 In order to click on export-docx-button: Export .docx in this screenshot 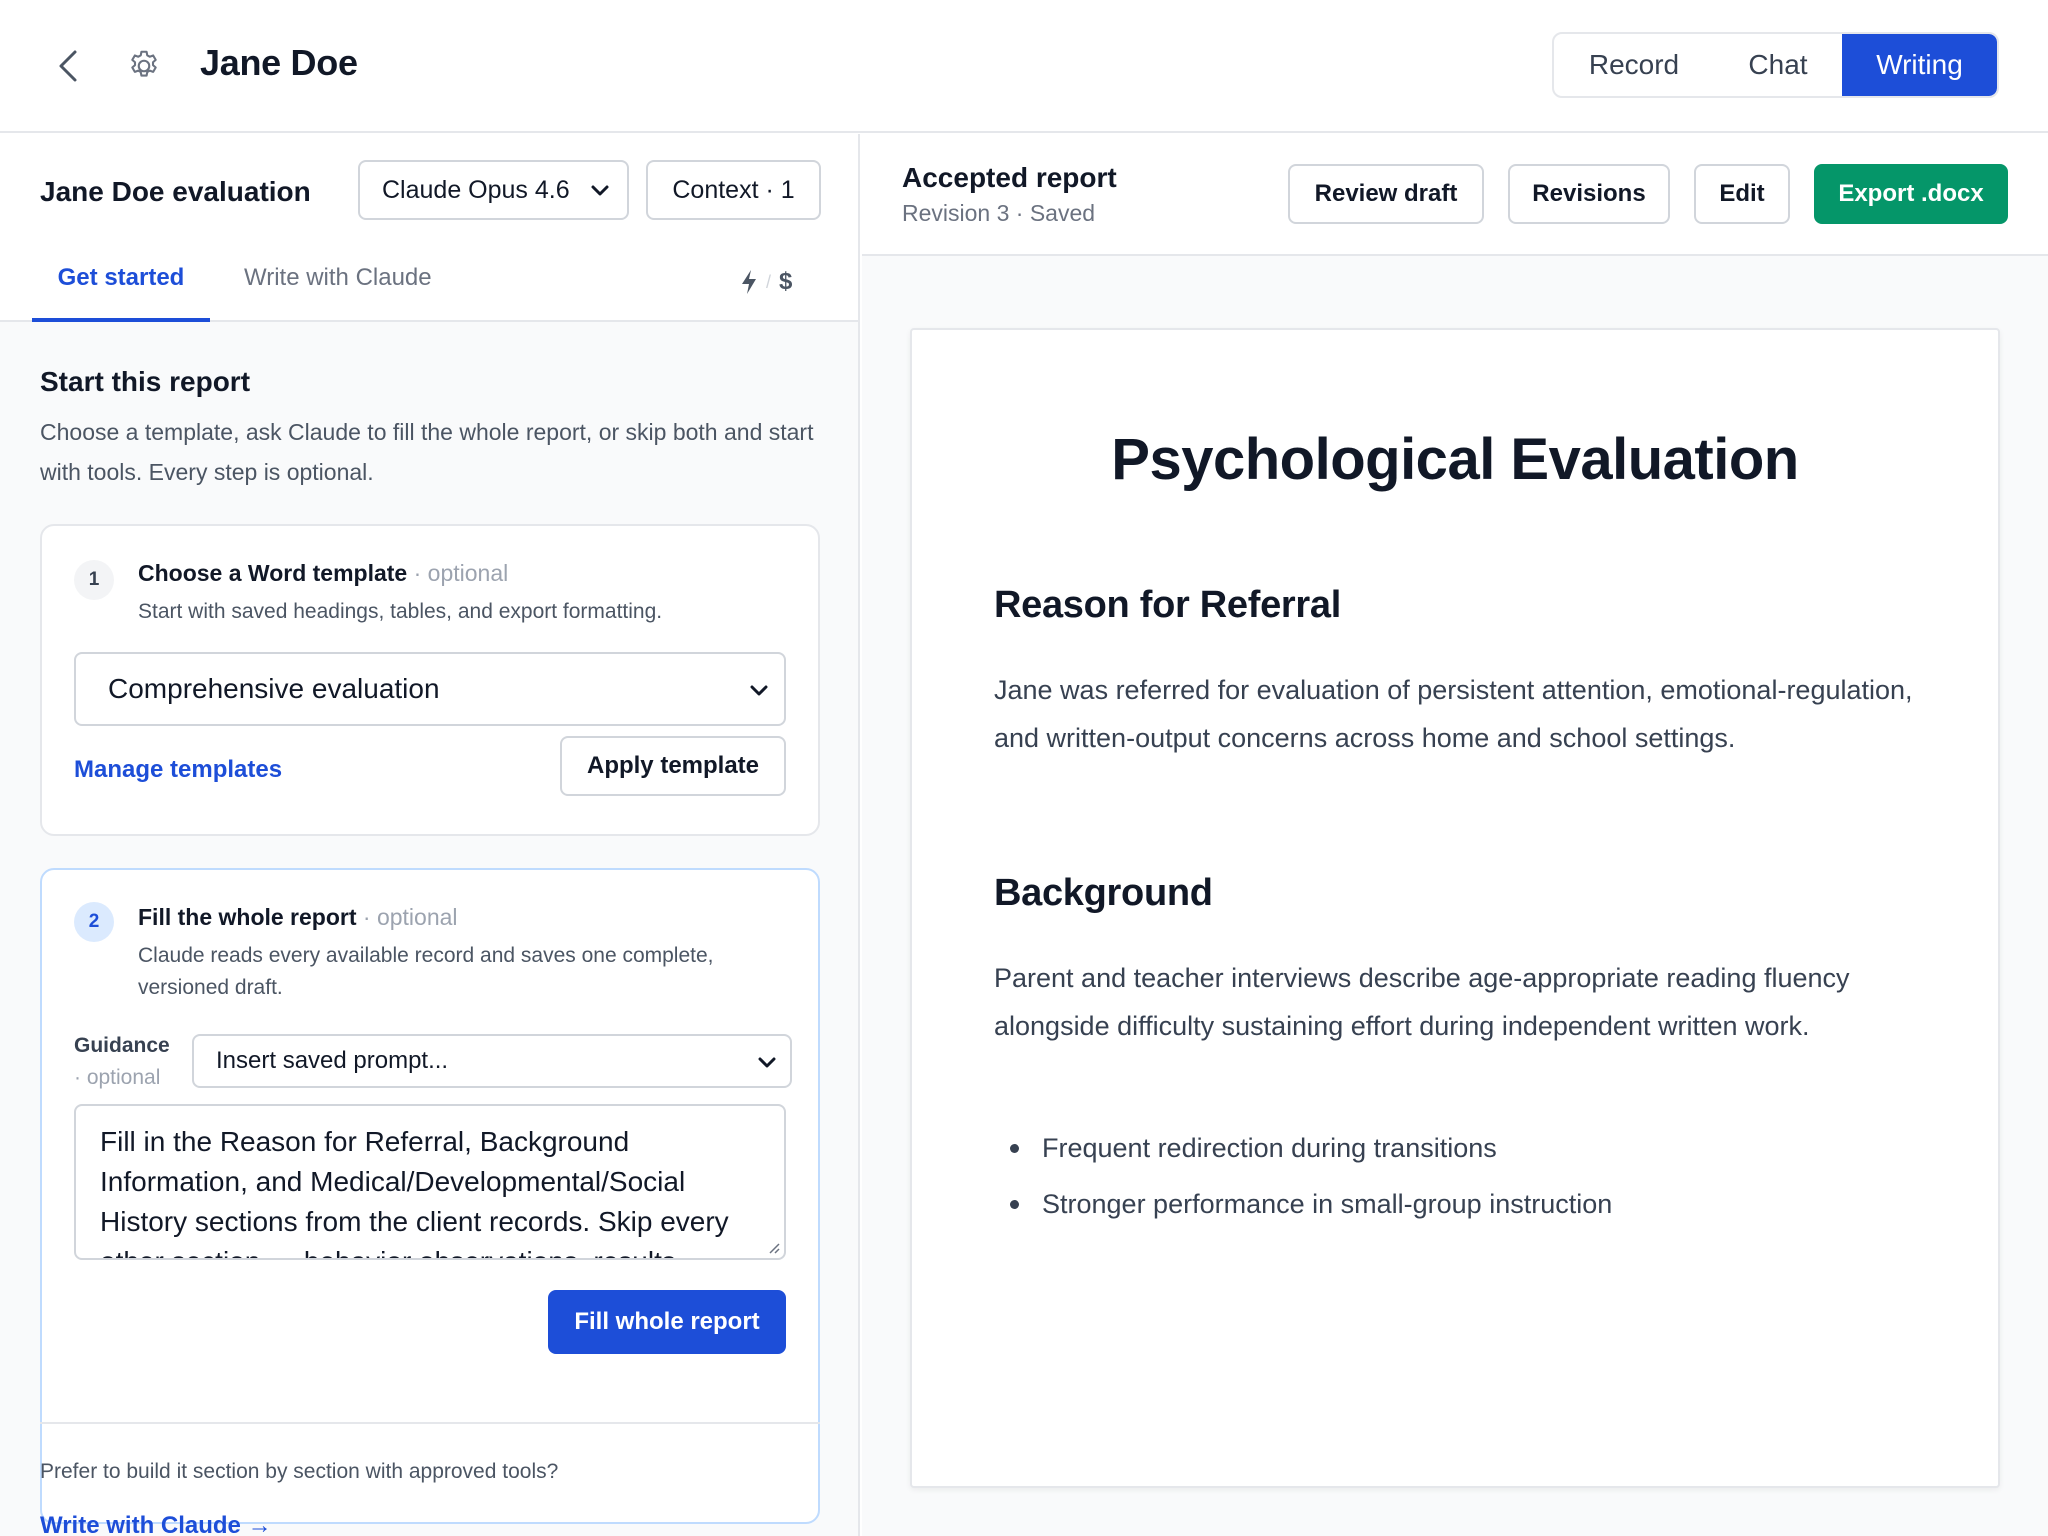, I will do `click(1911, 194)`.